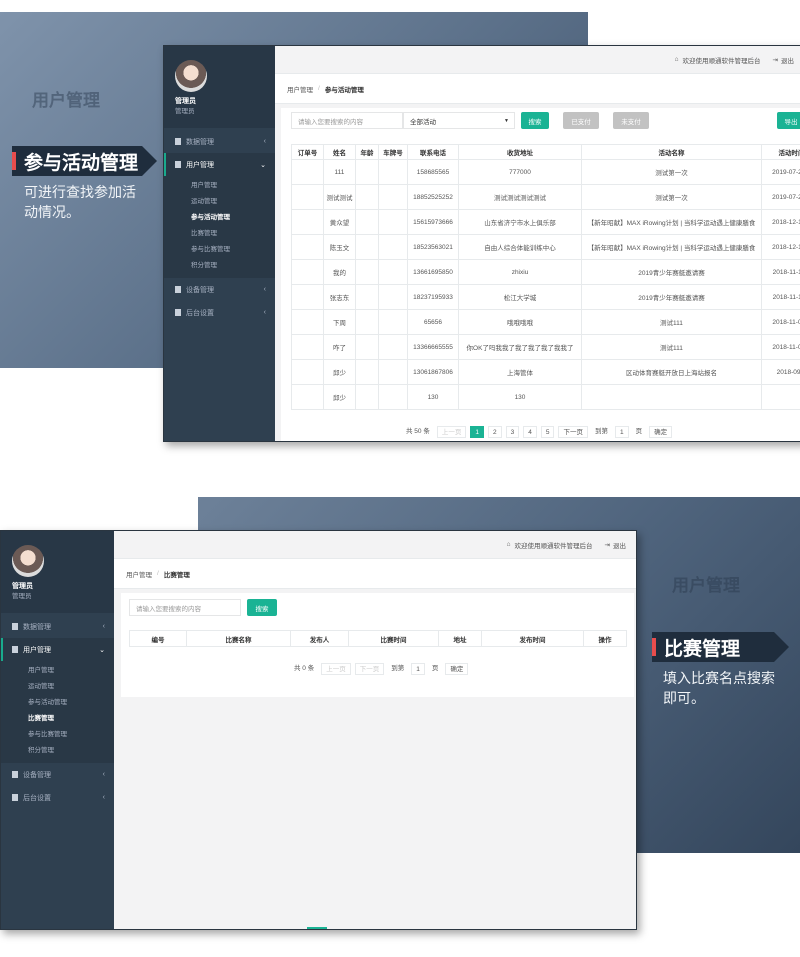 The width and height of the screenshot is (800, 957). Describe the element at coordinates (393, 152) in the screenshot. I see `column-header: 车牌号` at that location.